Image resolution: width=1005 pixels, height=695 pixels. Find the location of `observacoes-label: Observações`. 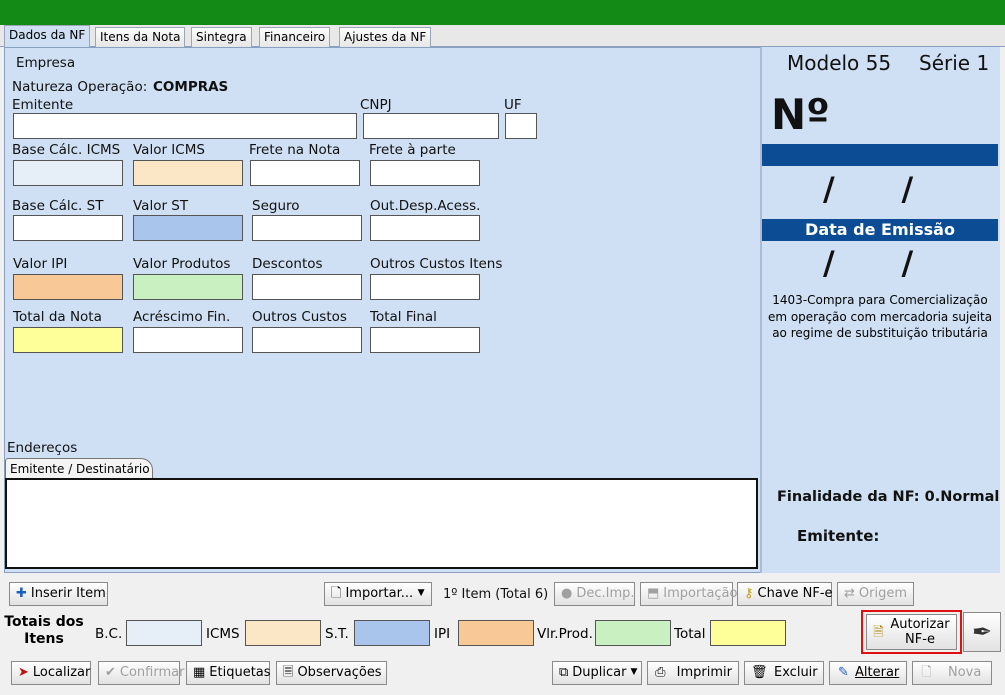

observacoes-label: Observações is located at coordinates (339, 672).